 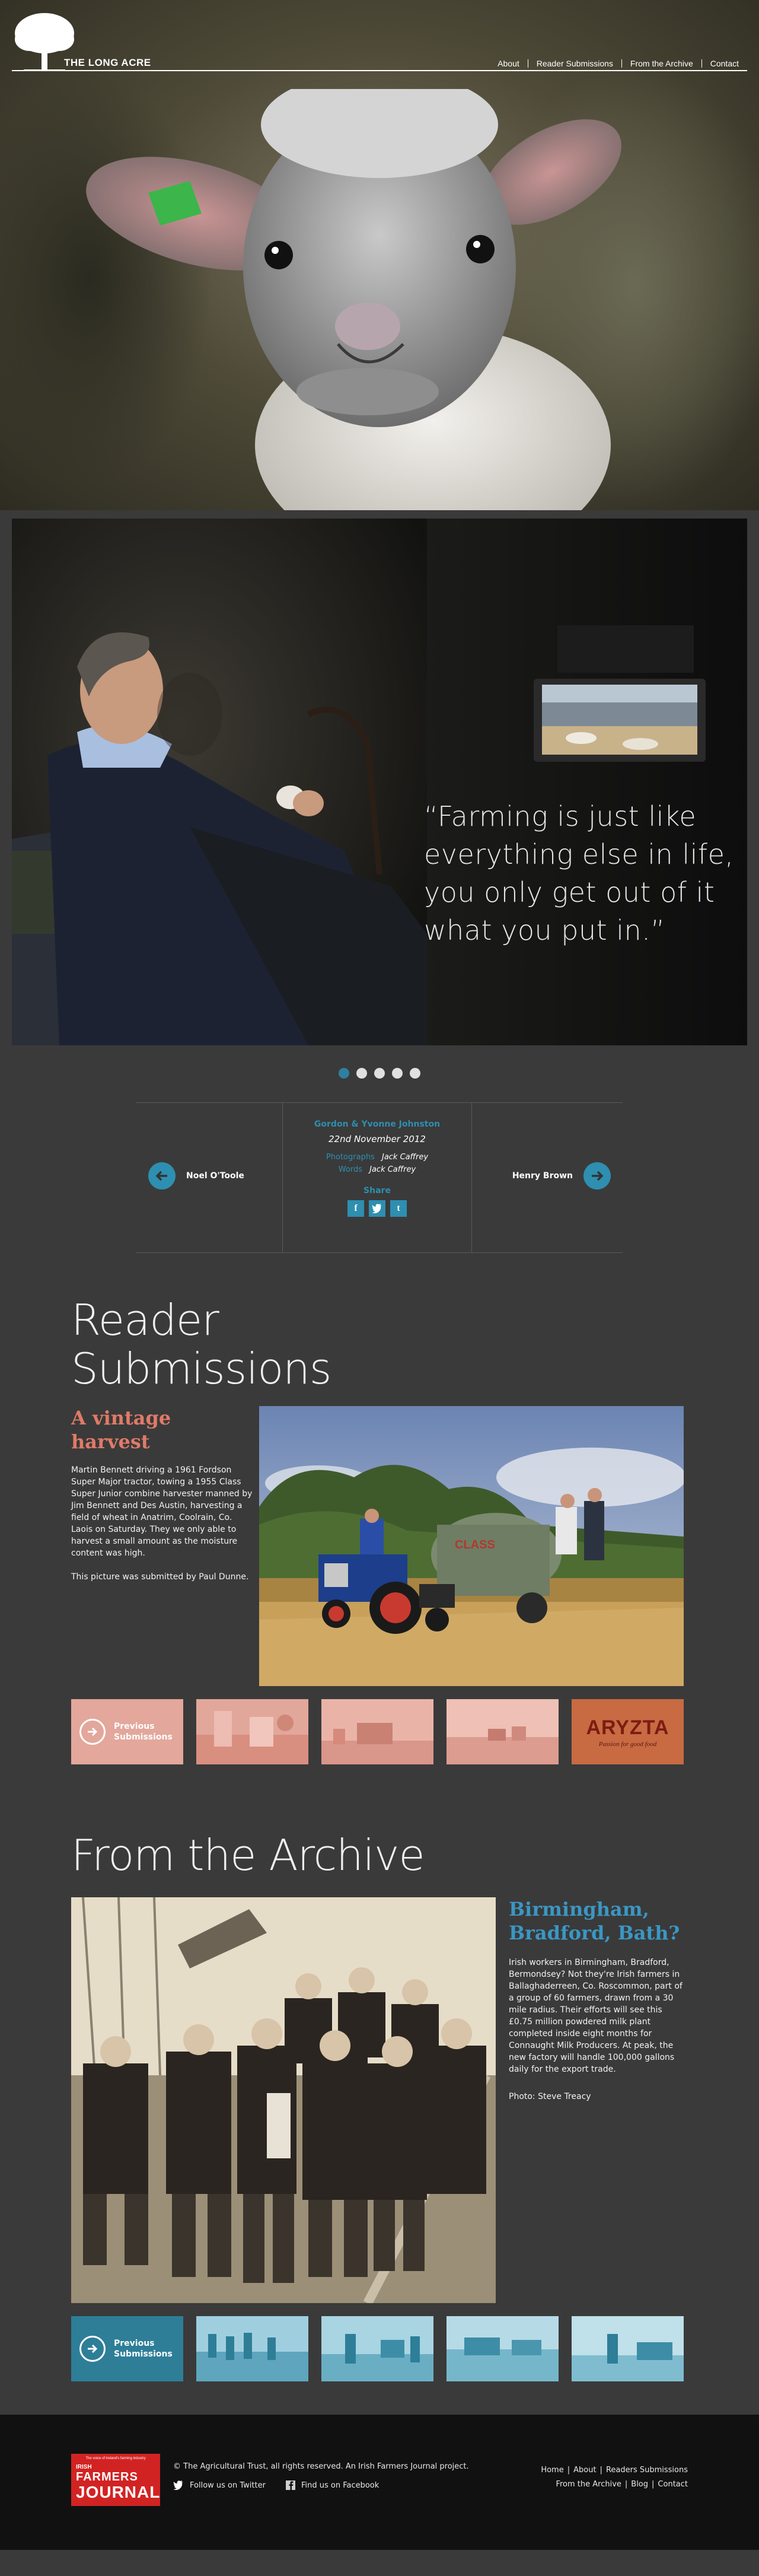 I want to click on submission-photo: CLASS, so click(x=471, y=1546).